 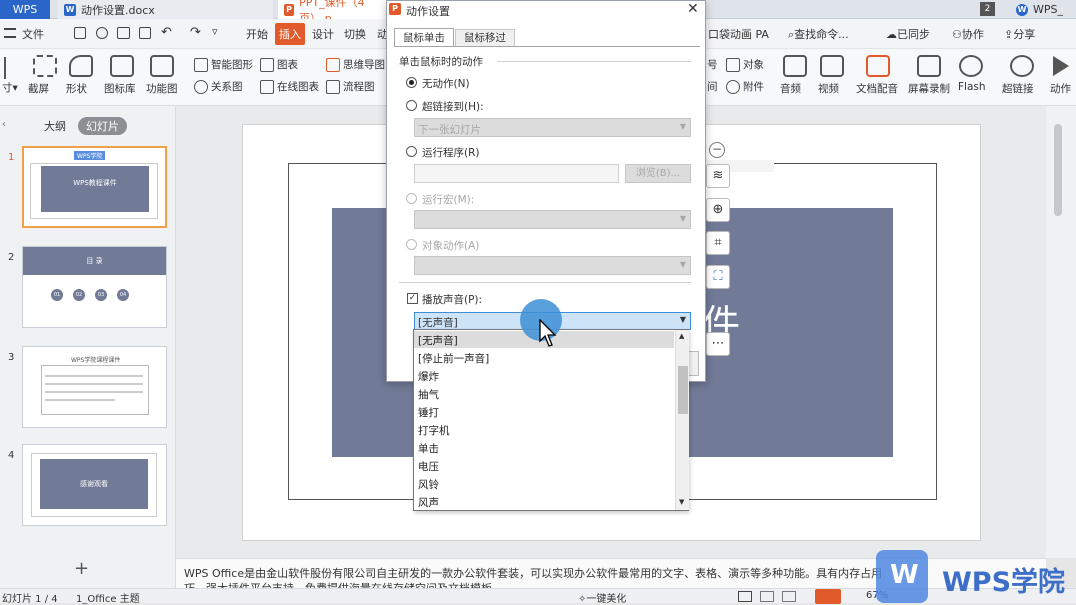 What do you see at coordinates (1018, 88) in the screenshot?
I see `hyperlink-button: 超链接` at bounding box center [1018, 88].